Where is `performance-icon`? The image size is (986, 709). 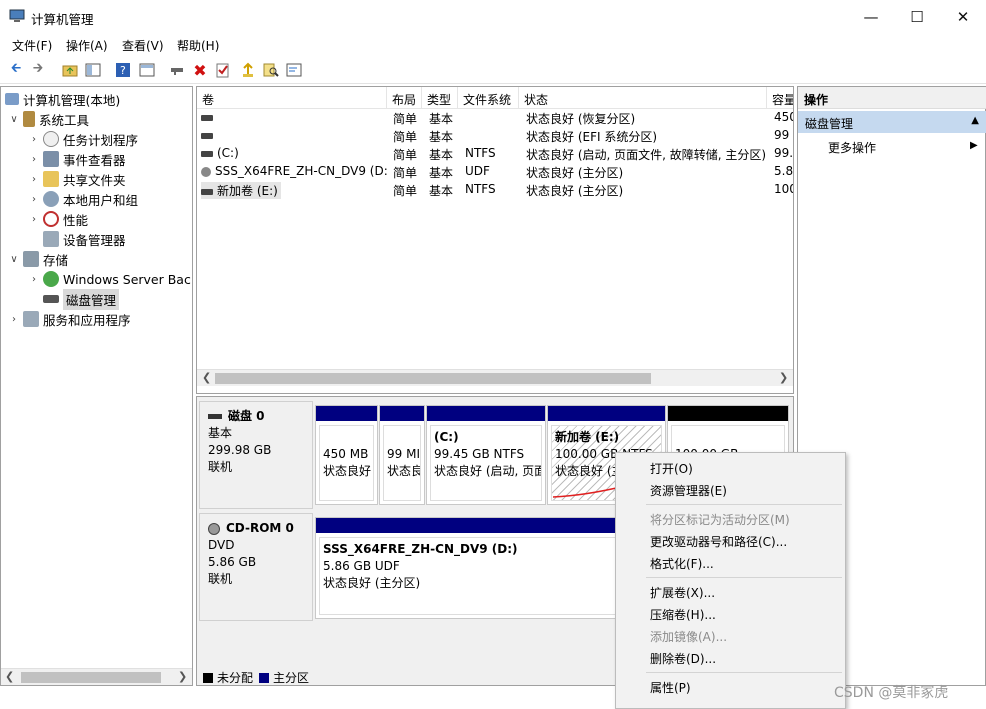
performance-icon is located at coordinates (51, 219).